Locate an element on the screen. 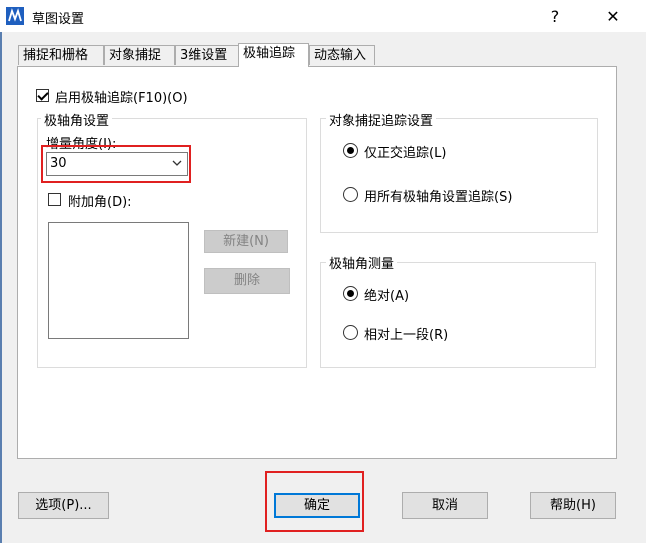 Image resolution: width=646 pixels, height=543 pixels. all-polar-label: 用所有极轴角设置追踪(S) is located at coordinates (438, 197).